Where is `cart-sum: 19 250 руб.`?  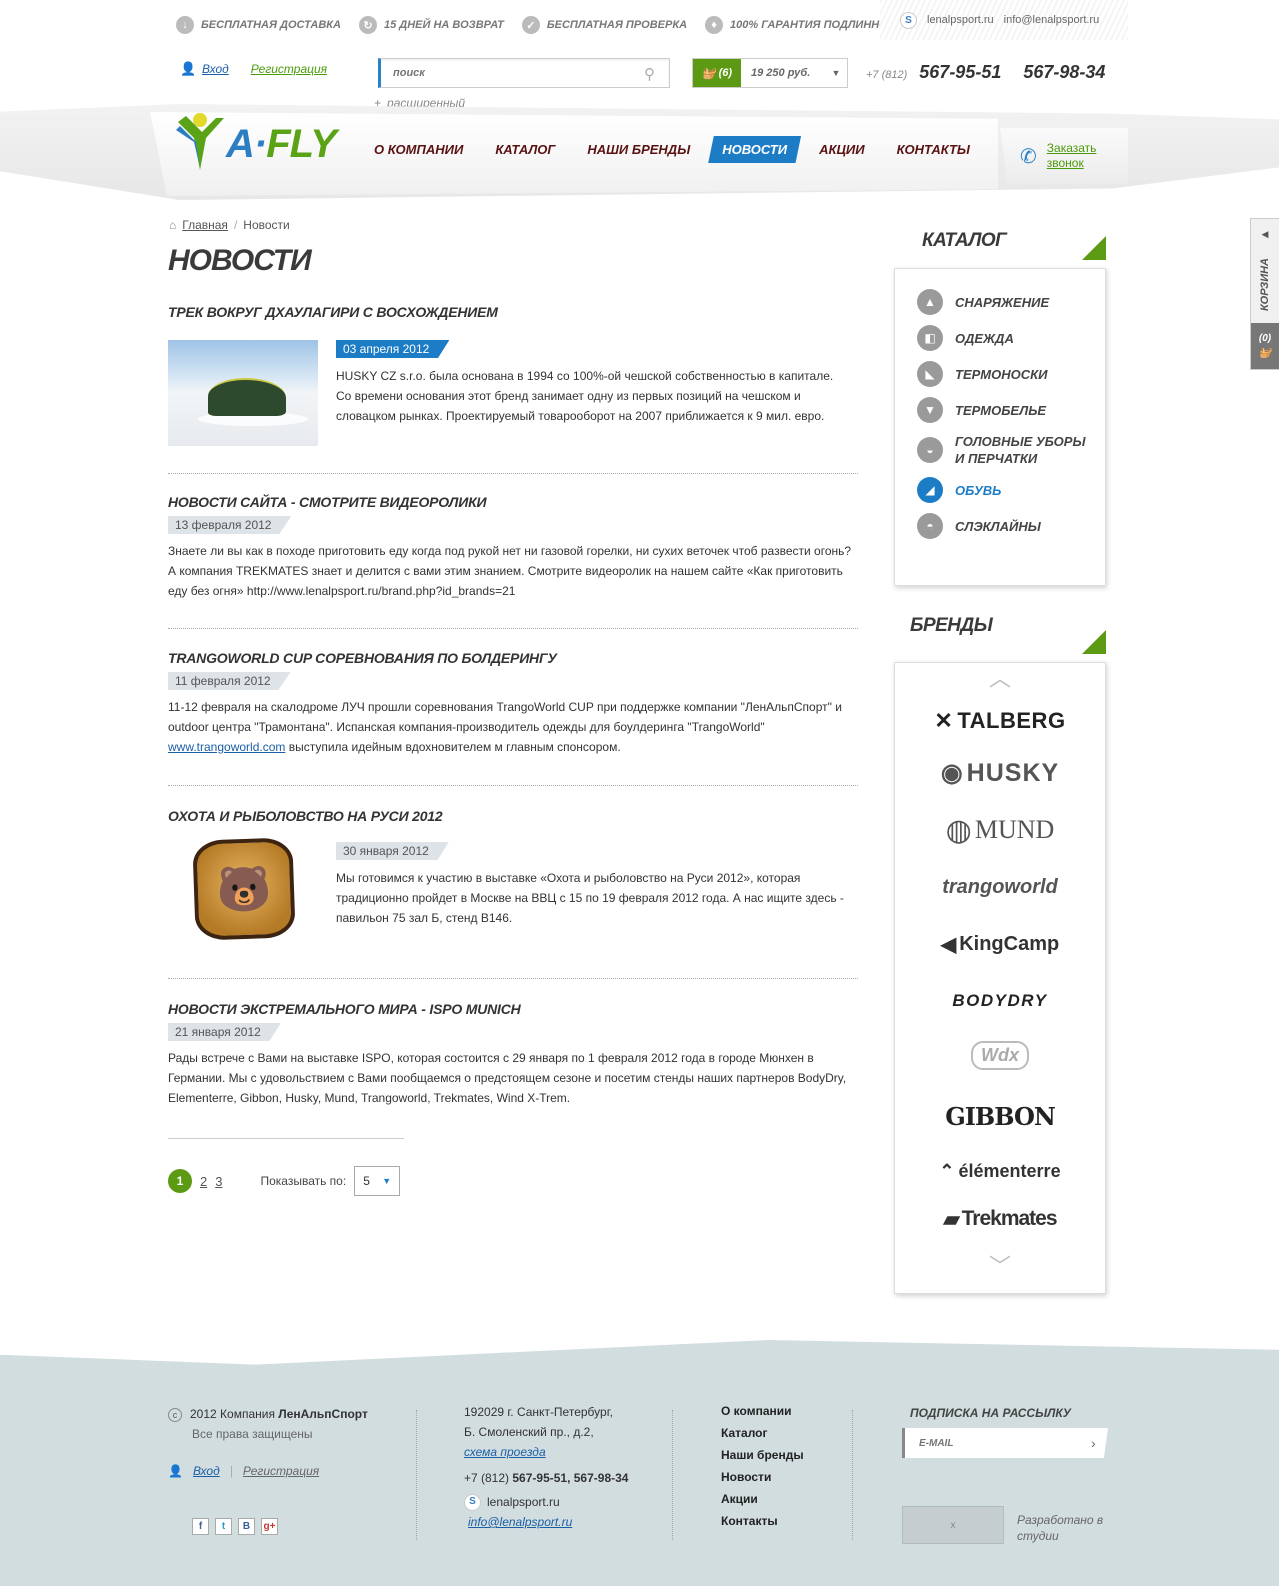 cart-sum: 19 250 руб. is located at coordinates (781, 73).